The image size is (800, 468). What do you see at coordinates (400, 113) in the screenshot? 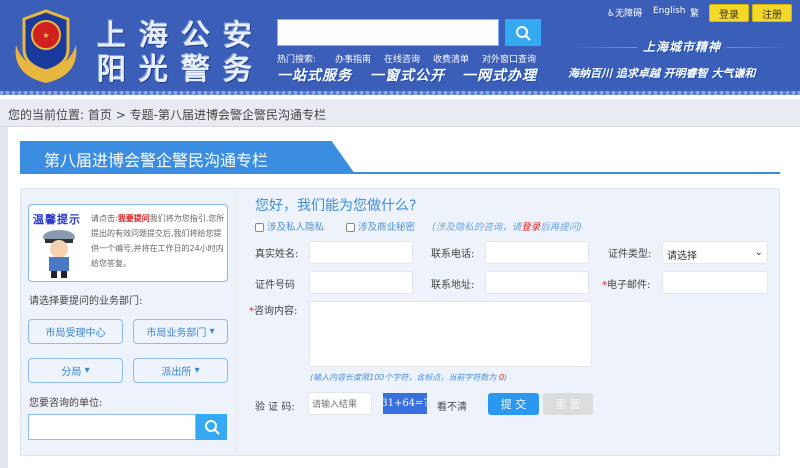
I see `breadcrumb: 您的当前位置: 首页 > 专题-第八届进博会警企警民沟通专栏` at bounding box center [400, 113].